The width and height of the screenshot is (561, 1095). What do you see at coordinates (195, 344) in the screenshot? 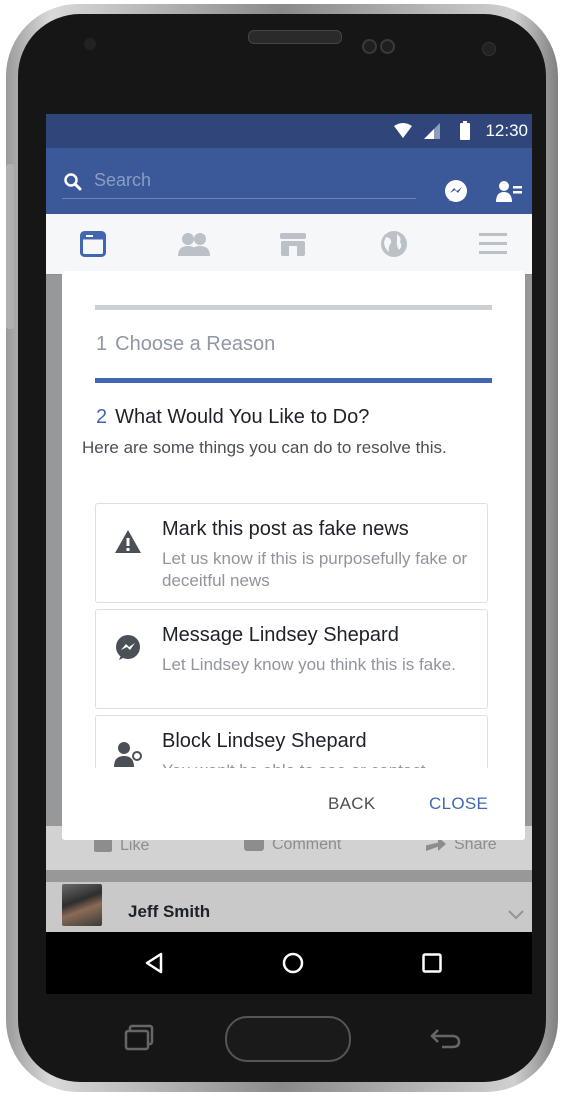
I see `step1-label: Choose a Reason` at bounding box center [195, 344].